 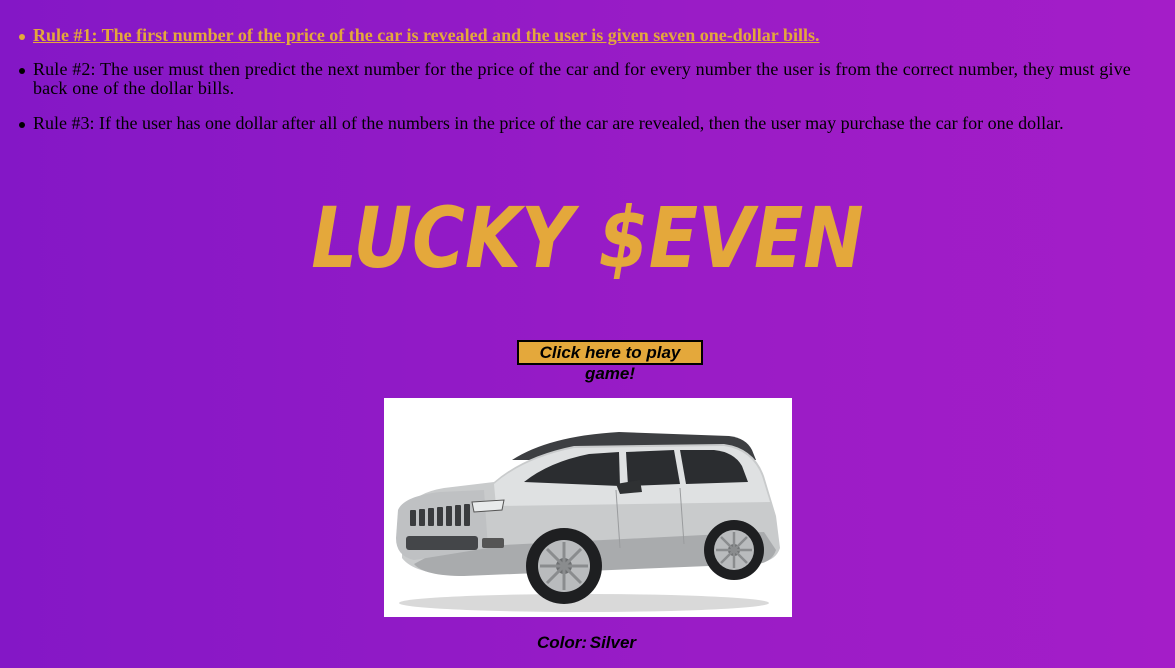 I want to click on play-game-button: Click here to play game!, so click(x=610, y=361).